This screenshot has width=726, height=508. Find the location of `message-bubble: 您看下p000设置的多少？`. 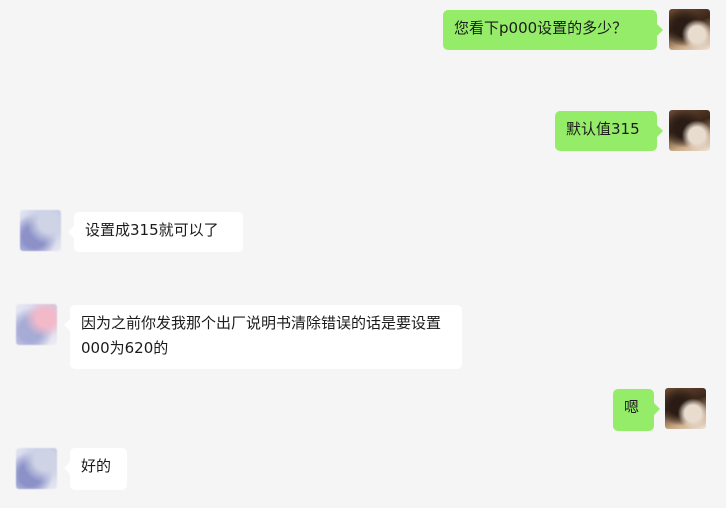

message-bubble: 您看下p000设置的多少？ is located at coordinates (553, 30).